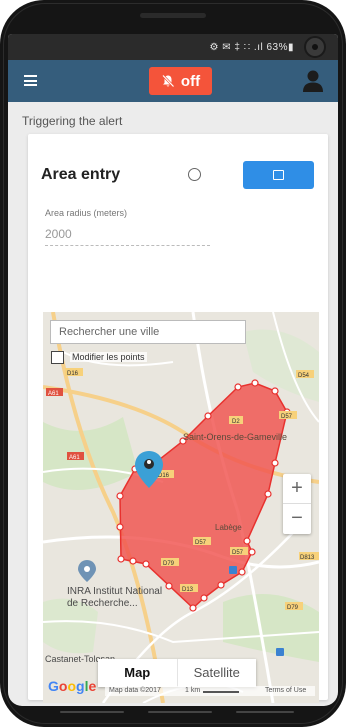 Image resolution: width=346 pixels, height=727 pixels. What do you see at coordinates (265, 712) in the screenshot?
I see `nav-recent-button` at bounding box center [265, 712].